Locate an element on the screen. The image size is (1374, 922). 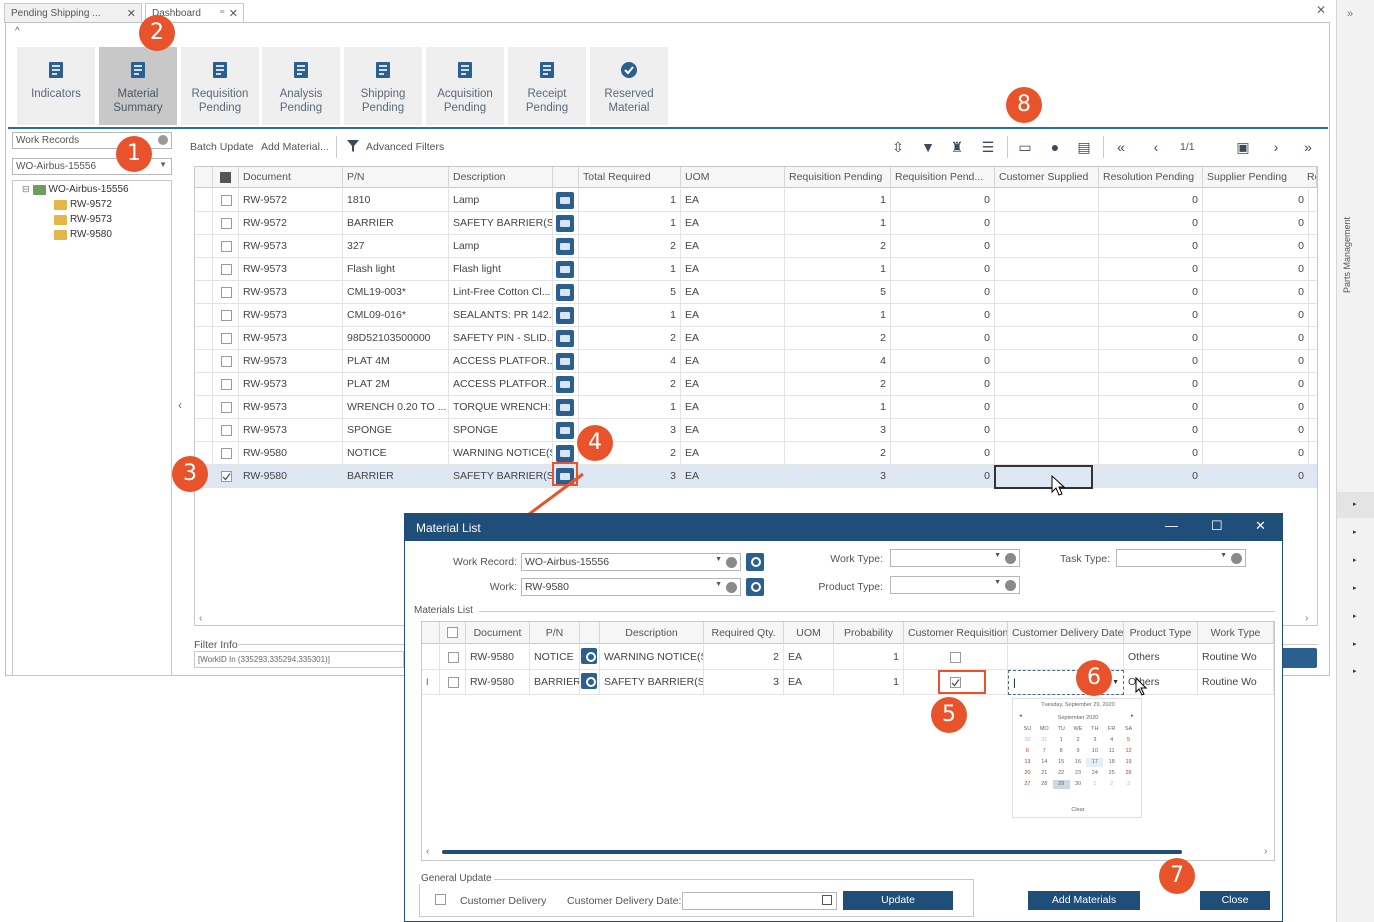
work-field: RW-9580 ▼ is located at coordinates (631, 587).